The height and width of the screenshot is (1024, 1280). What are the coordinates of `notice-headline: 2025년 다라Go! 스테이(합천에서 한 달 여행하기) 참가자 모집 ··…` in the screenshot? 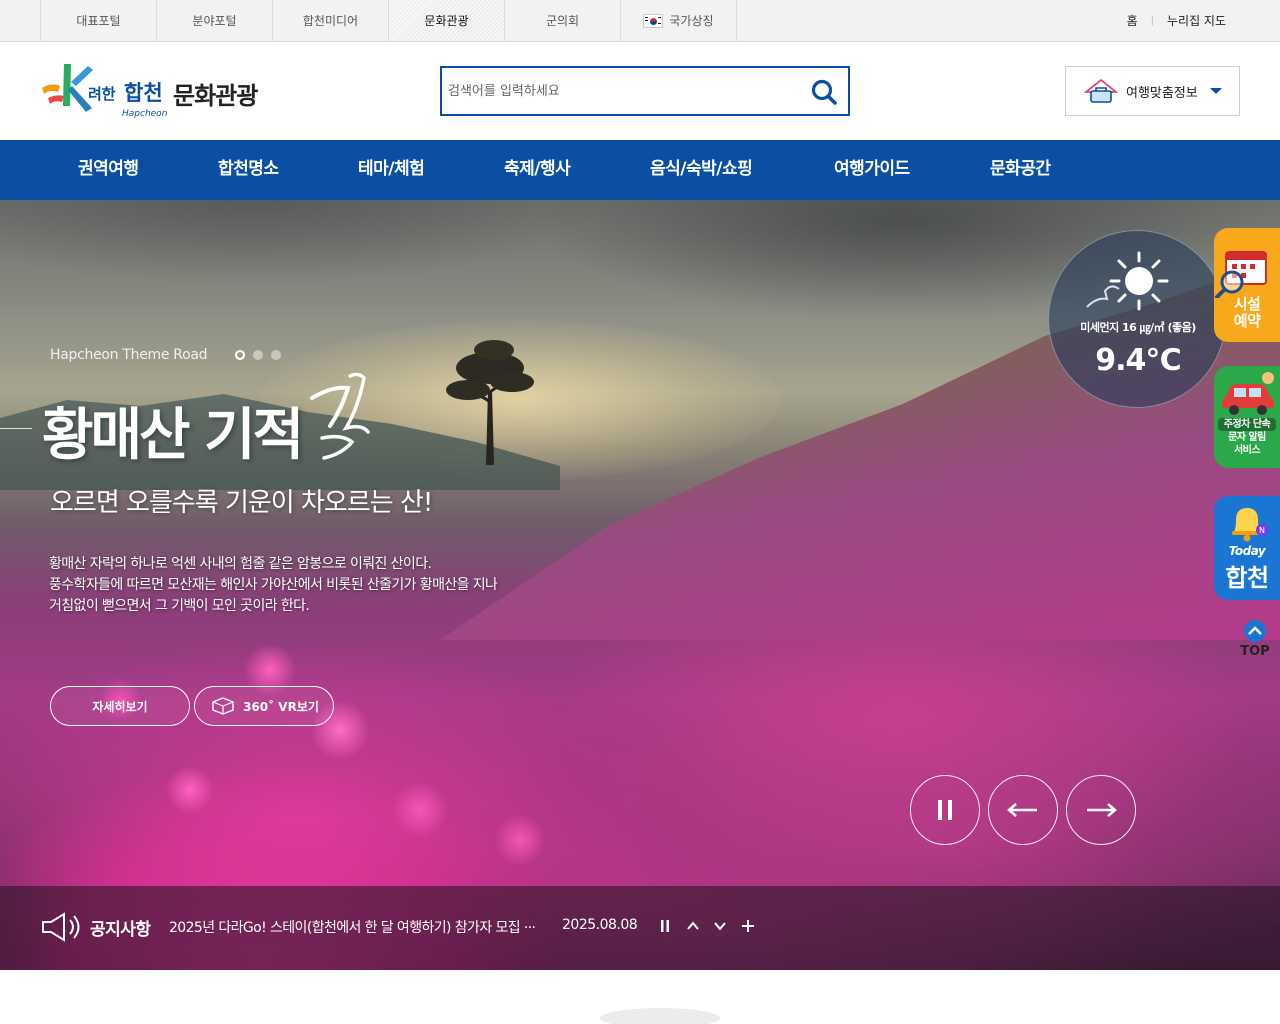 It's located at (352, 927).